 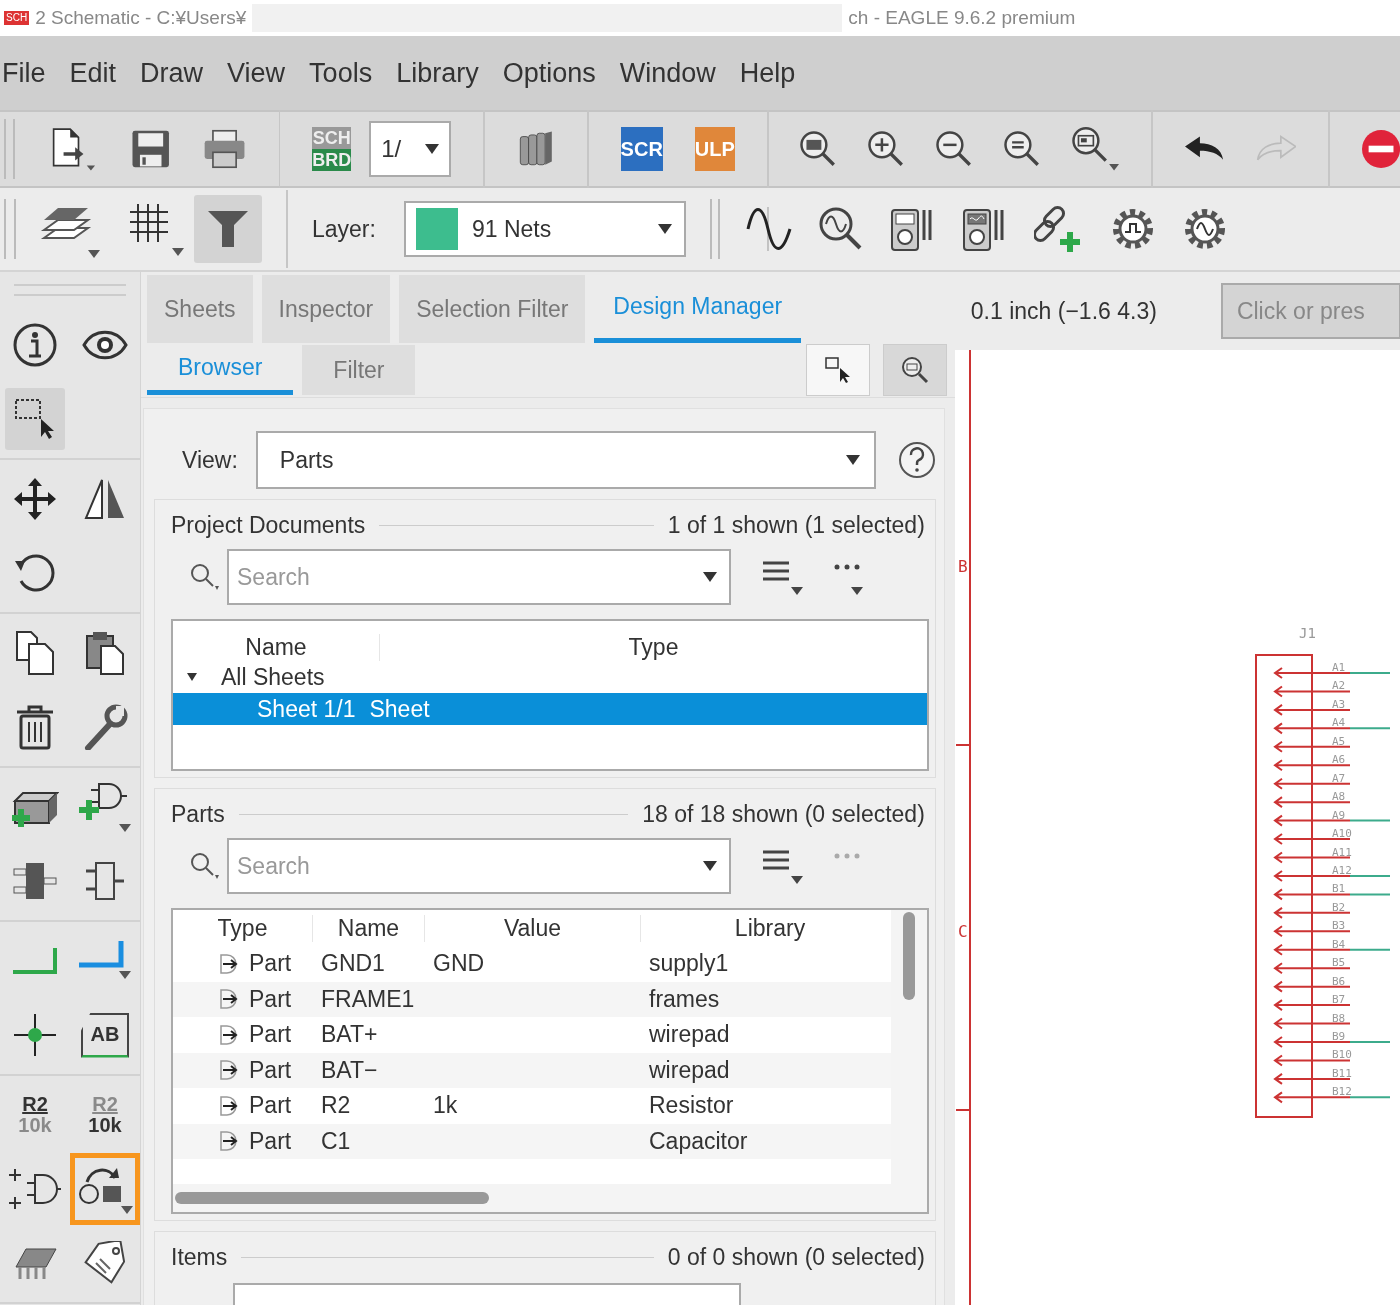 I want to click on label-tool-button: AB, so click(x=105, y=1035).